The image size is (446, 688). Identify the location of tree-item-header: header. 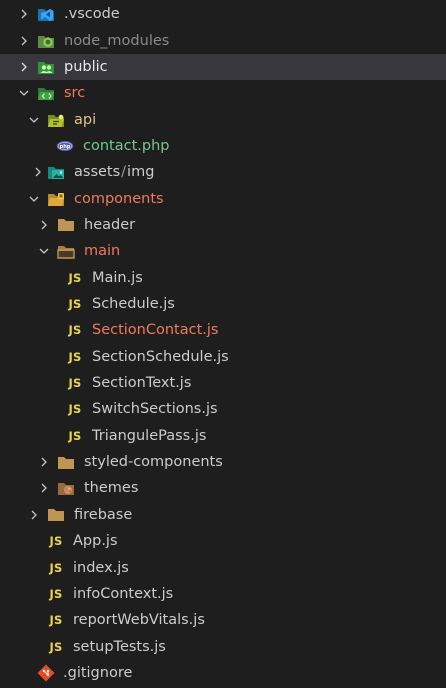
(223, 225).